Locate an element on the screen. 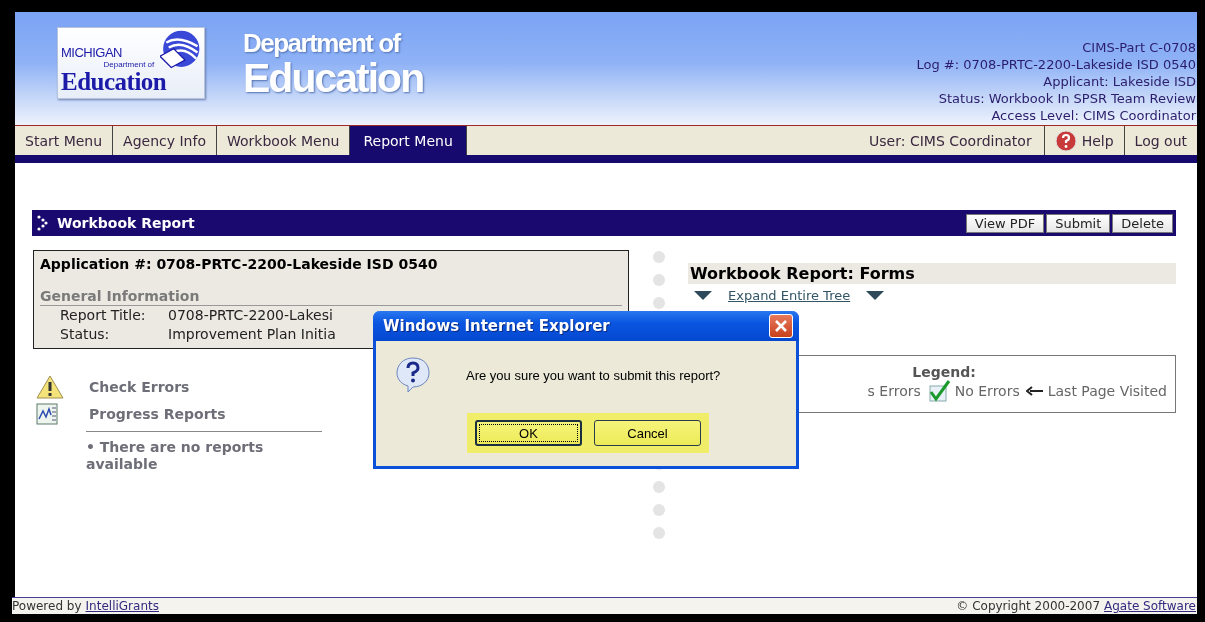  site-title: Education is located at coordinates (333, 78).